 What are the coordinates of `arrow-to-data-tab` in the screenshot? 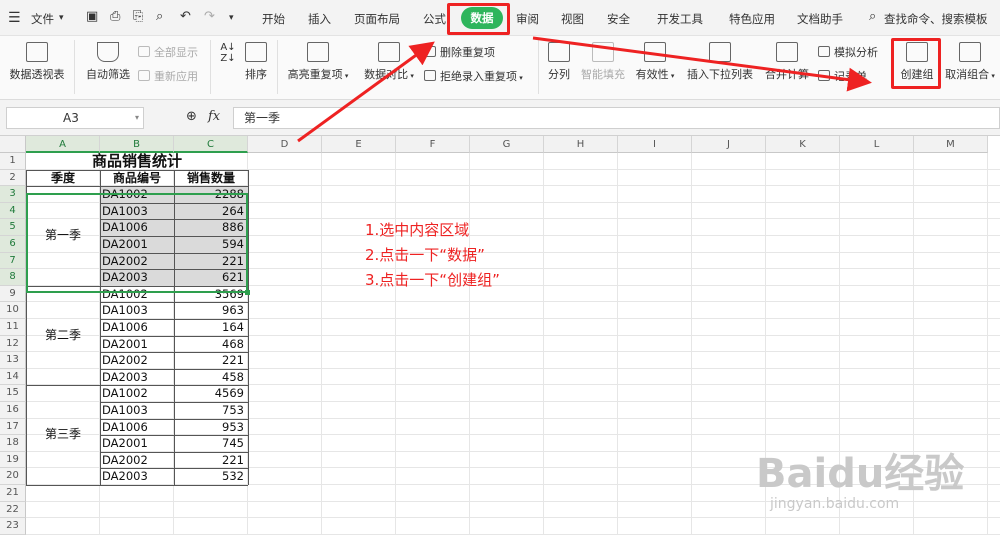 It's located at (366, 92).